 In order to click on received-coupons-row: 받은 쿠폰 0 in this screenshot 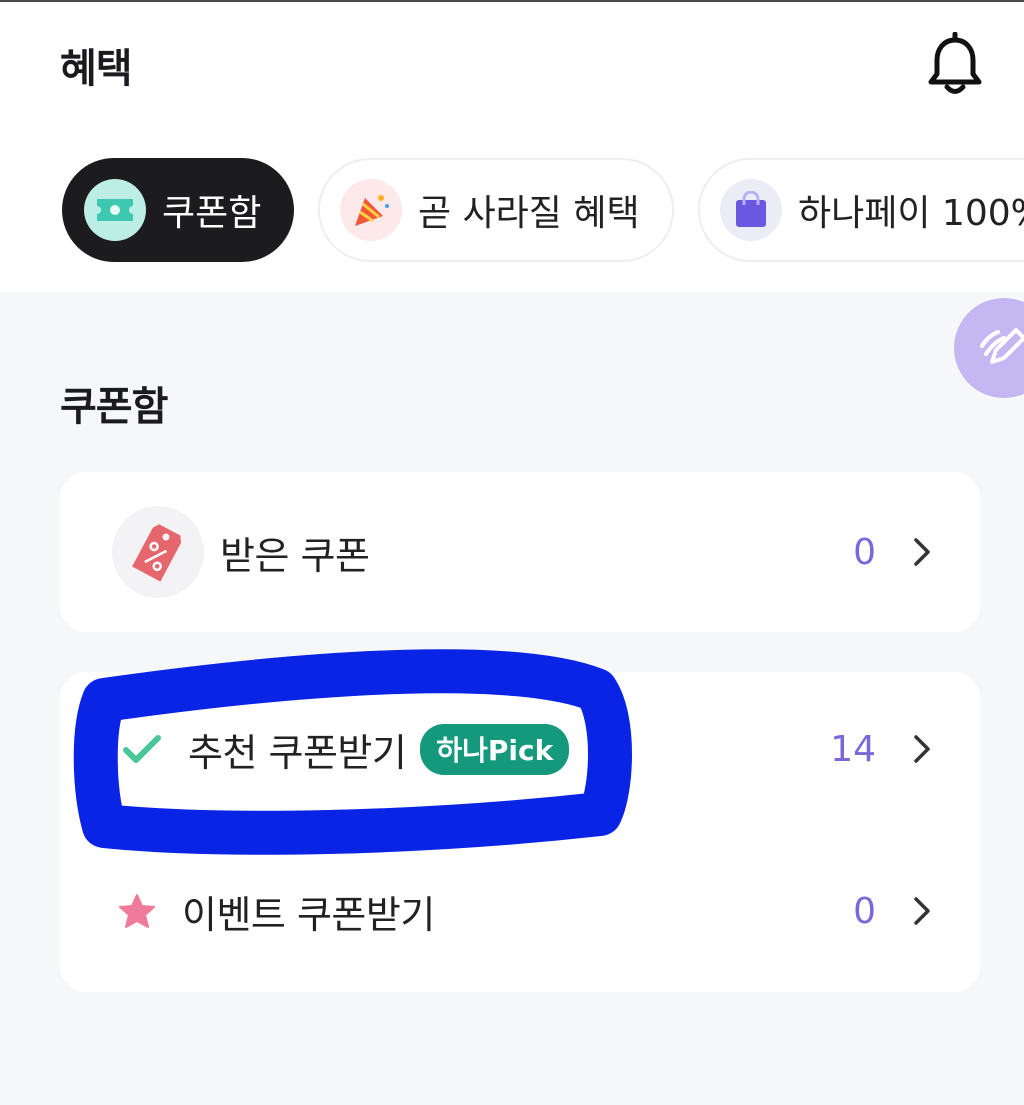, I will do `click(520, 552)`.